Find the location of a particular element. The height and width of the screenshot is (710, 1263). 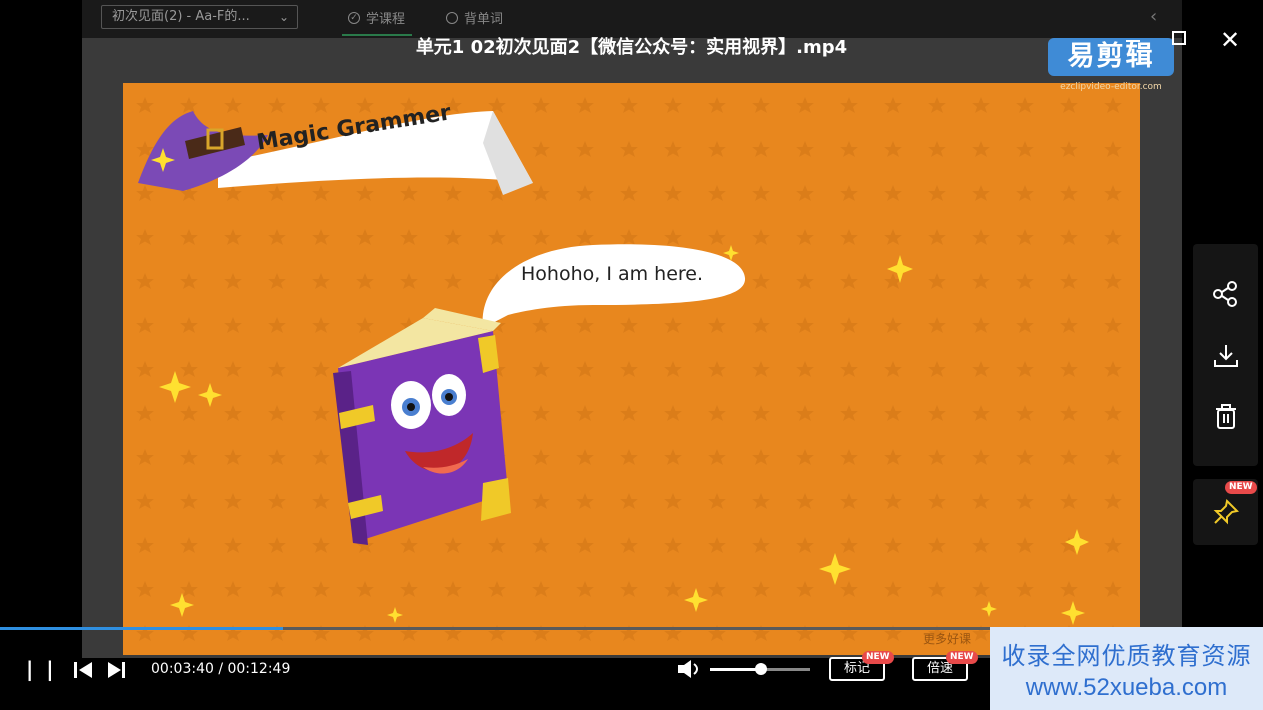

video-title: 单元1 02初次见面2【微信公众号：实用视界】.mp4 is located at coordinates (631, 47).